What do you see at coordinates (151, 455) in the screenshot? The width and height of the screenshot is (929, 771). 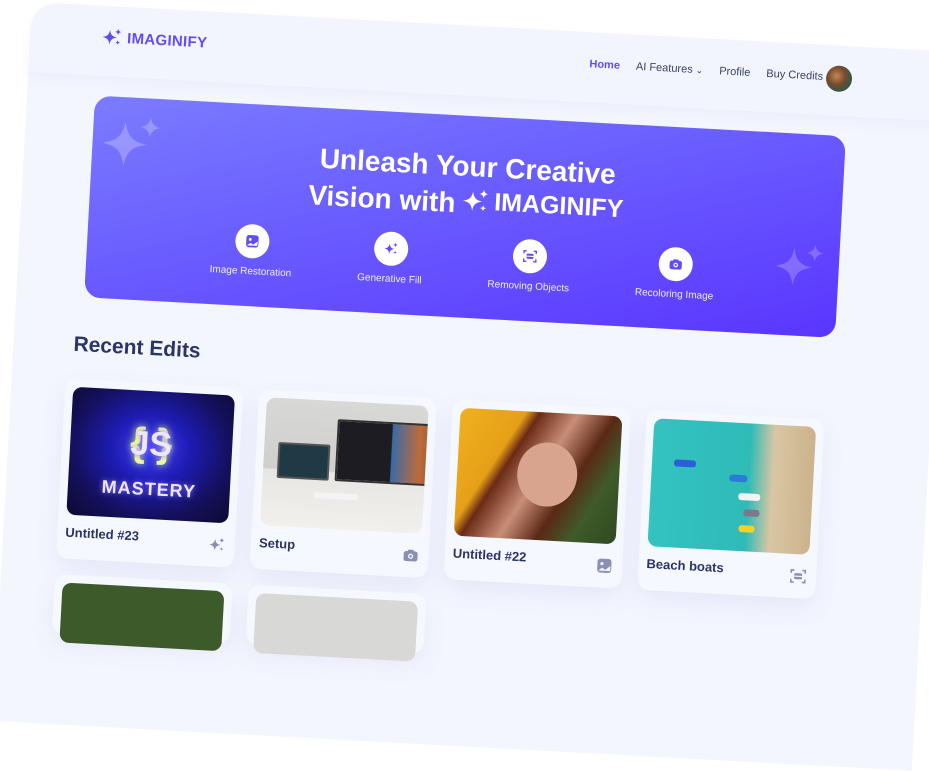 I see `edit-thumbnail: { } JS MASTERY` at bounding box center [151, 455].